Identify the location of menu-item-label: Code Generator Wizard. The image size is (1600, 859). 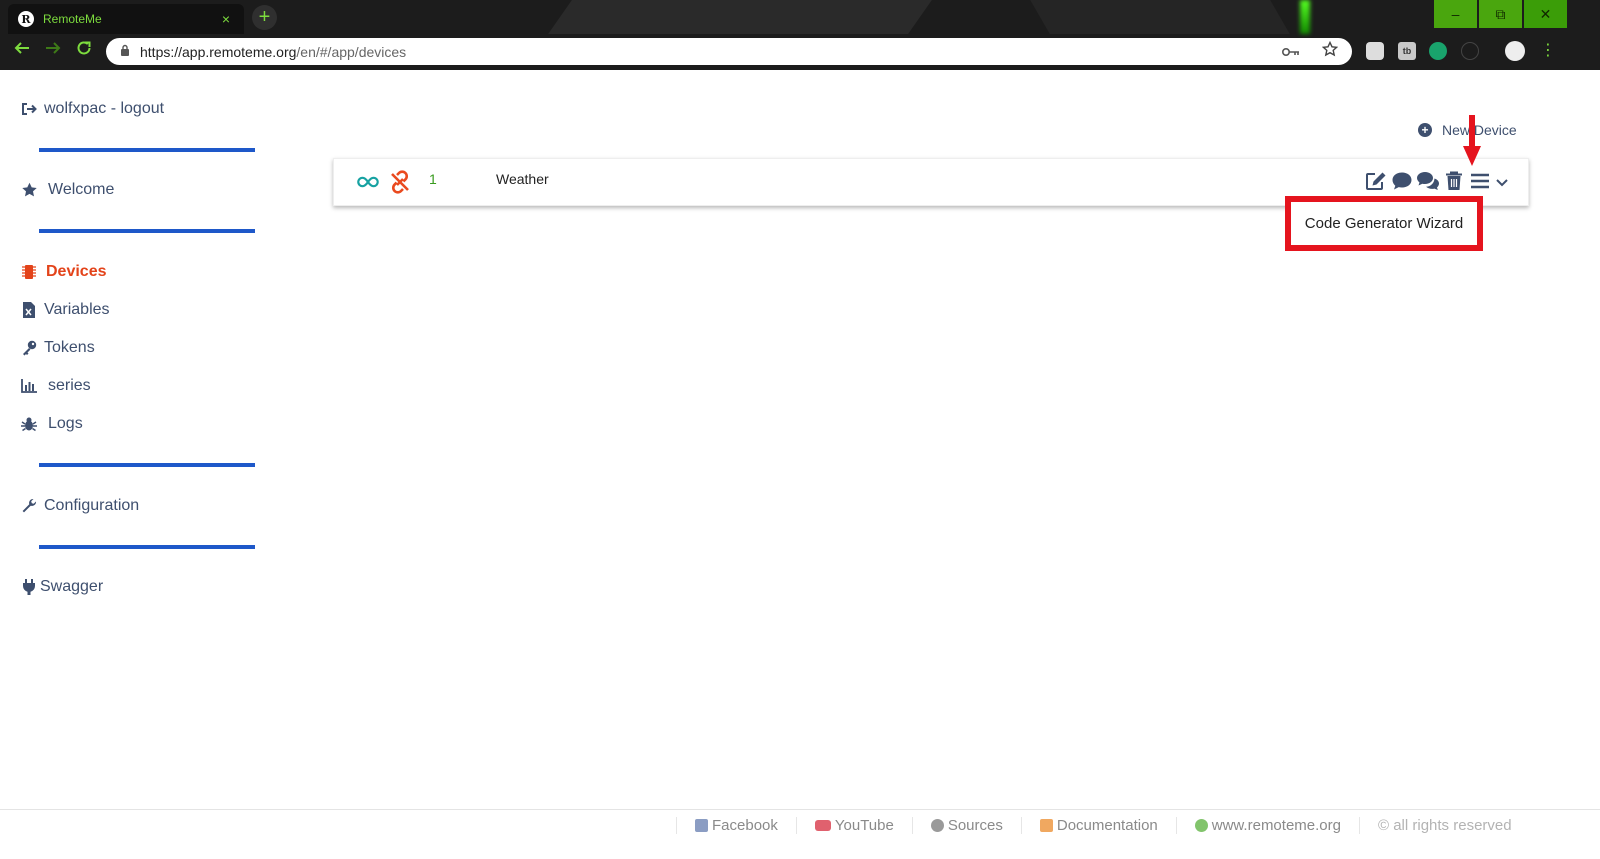
(1384, 223).